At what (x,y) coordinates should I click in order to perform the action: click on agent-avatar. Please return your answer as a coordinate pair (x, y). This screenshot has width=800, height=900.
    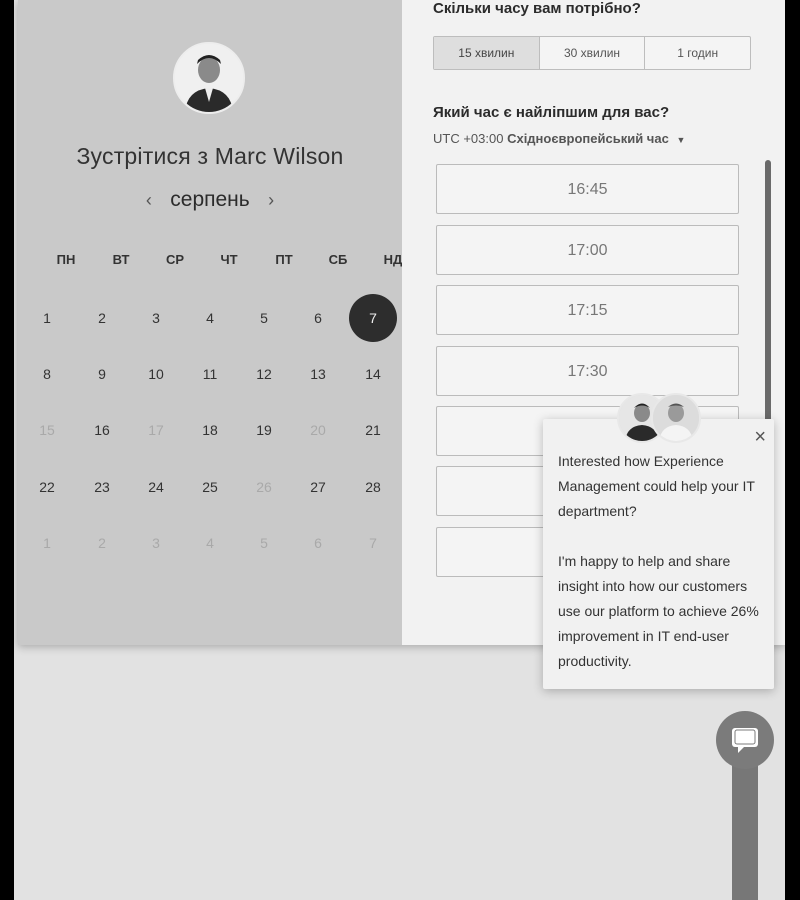
    Looking at the image, I should click on (676, 418).